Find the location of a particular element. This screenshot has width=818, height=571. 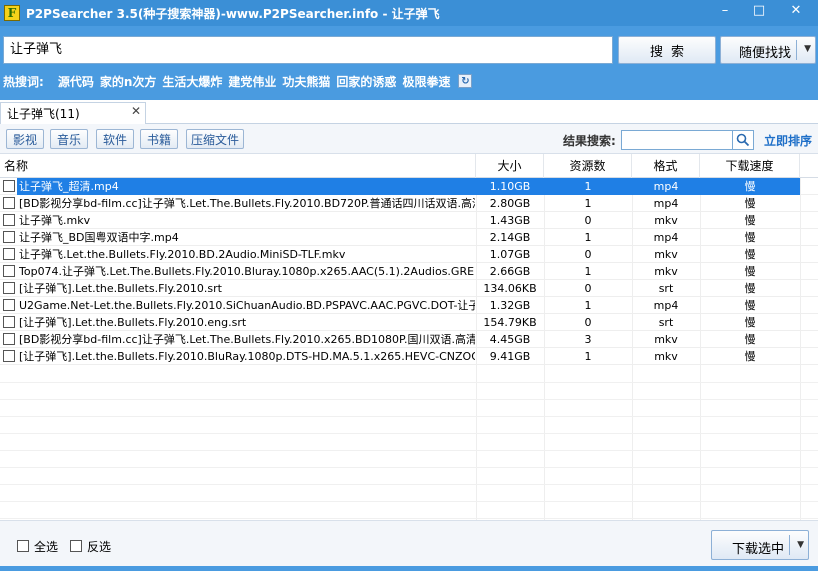

hot-keyword: 建党伟业 is located at coordinates (252, 81).